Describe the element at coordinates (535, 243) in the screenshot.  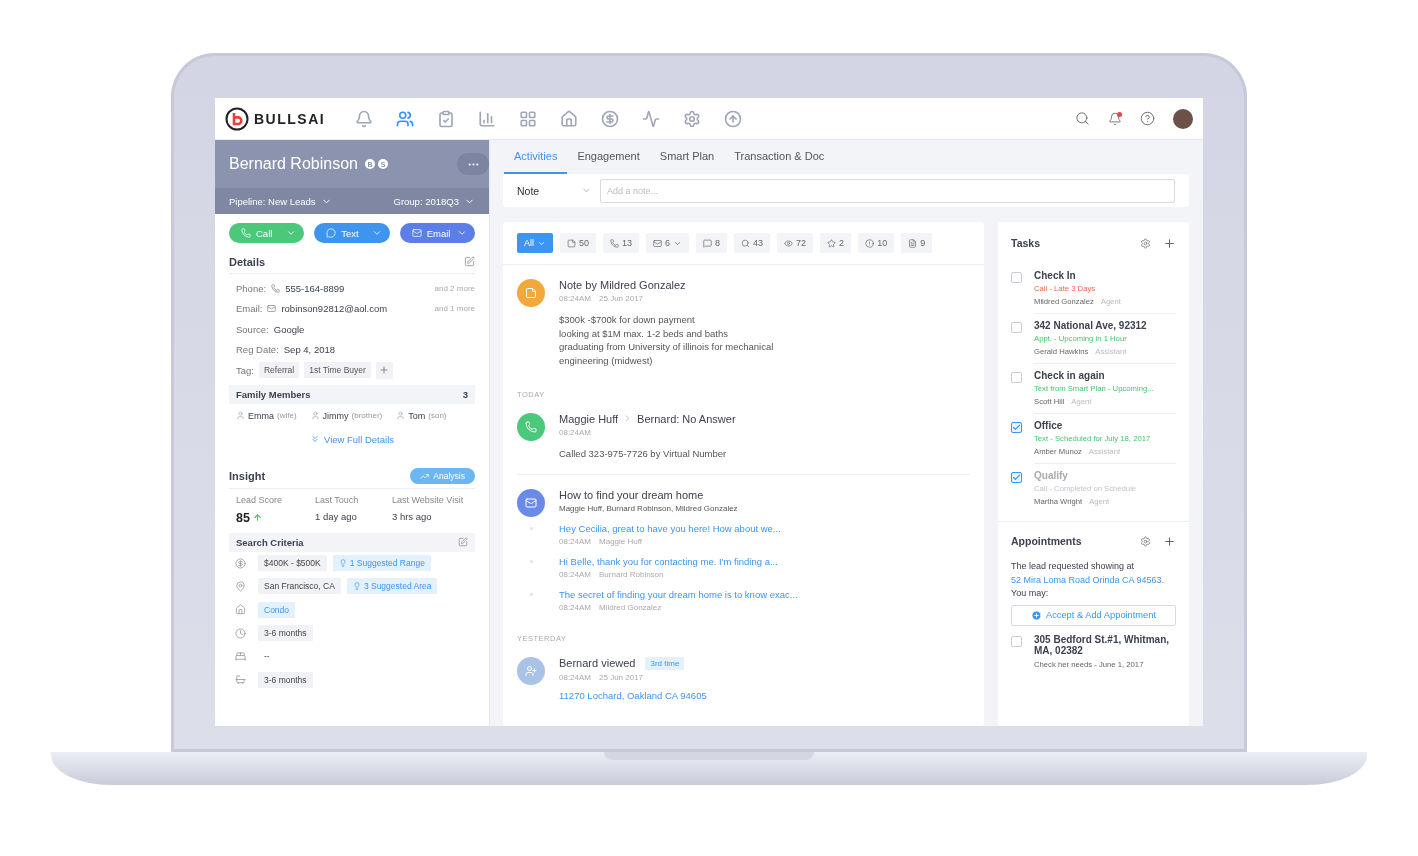
I see `filter-button: All` at that location.